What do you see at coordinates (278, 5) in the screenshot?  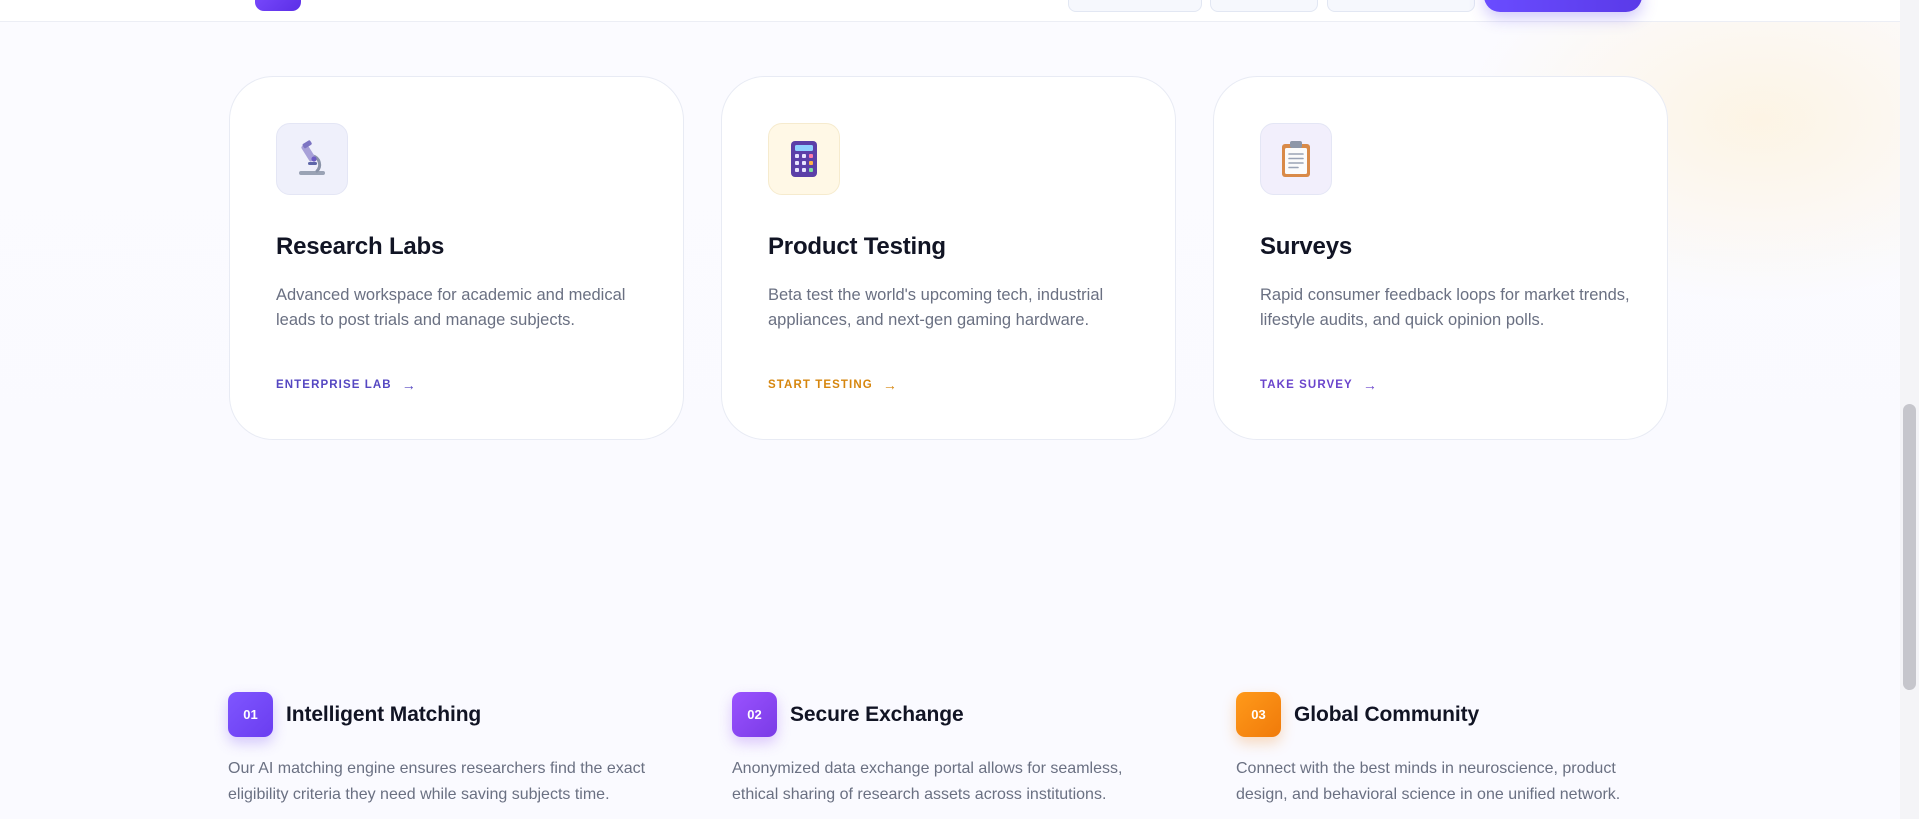 I see `logo-mark` at bounding box center [278, 5].